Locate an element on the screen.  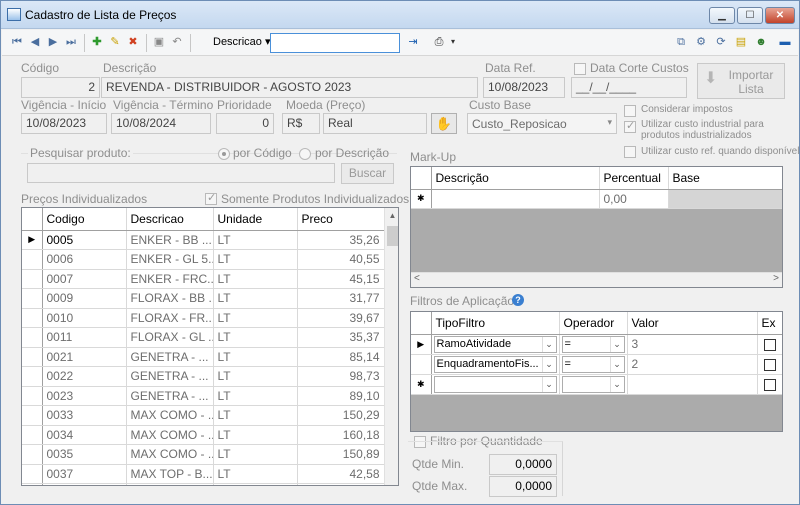
table-cell: 0010 is located at coordinates (84, 318).